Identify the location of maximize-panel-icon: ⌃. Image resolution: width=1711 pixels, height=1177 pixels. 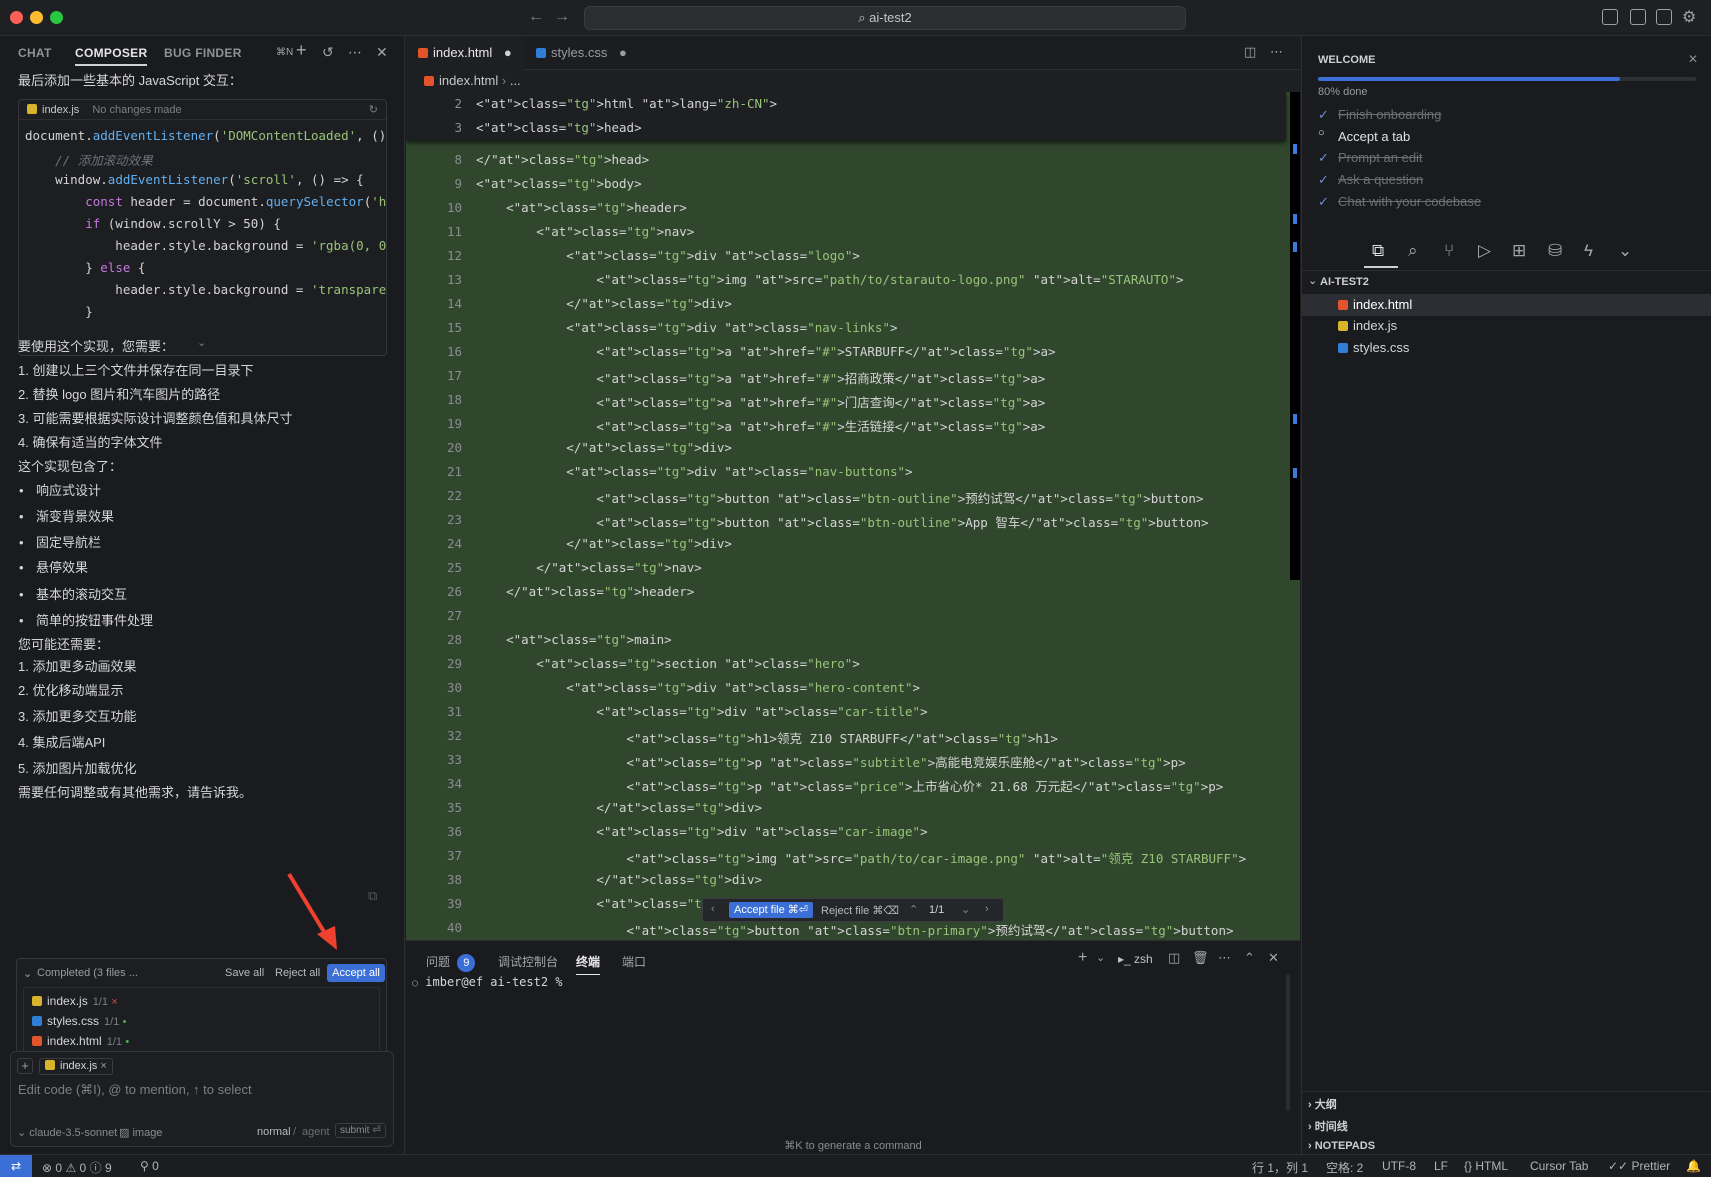
(1249, 958).